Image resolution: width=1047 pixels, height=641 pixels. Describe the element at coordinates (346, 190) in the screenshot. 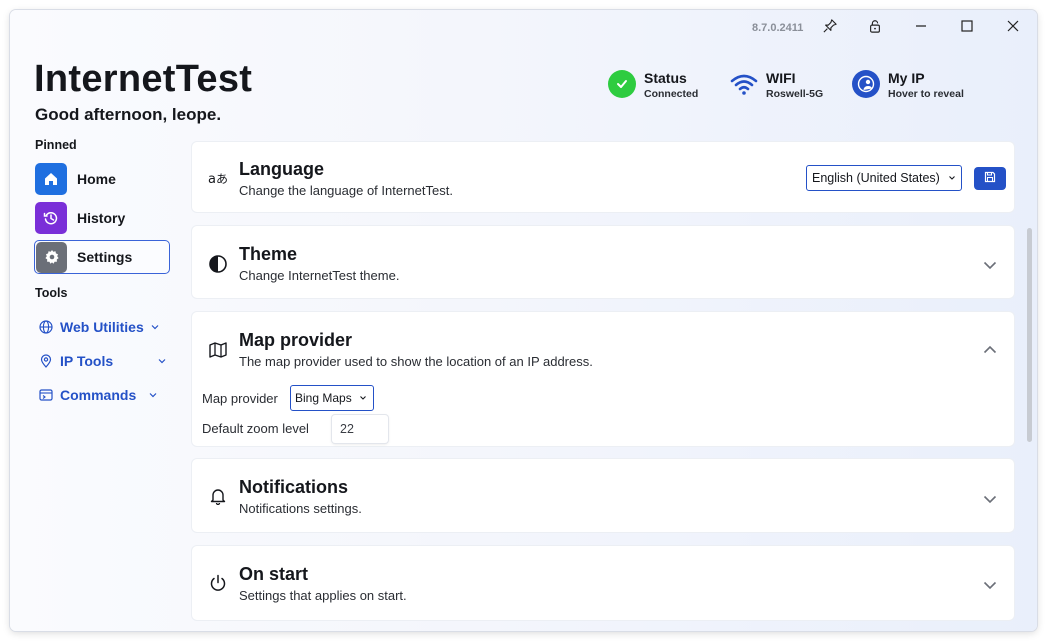

I see `card-description: Change the language of InternetTest.` at that location.